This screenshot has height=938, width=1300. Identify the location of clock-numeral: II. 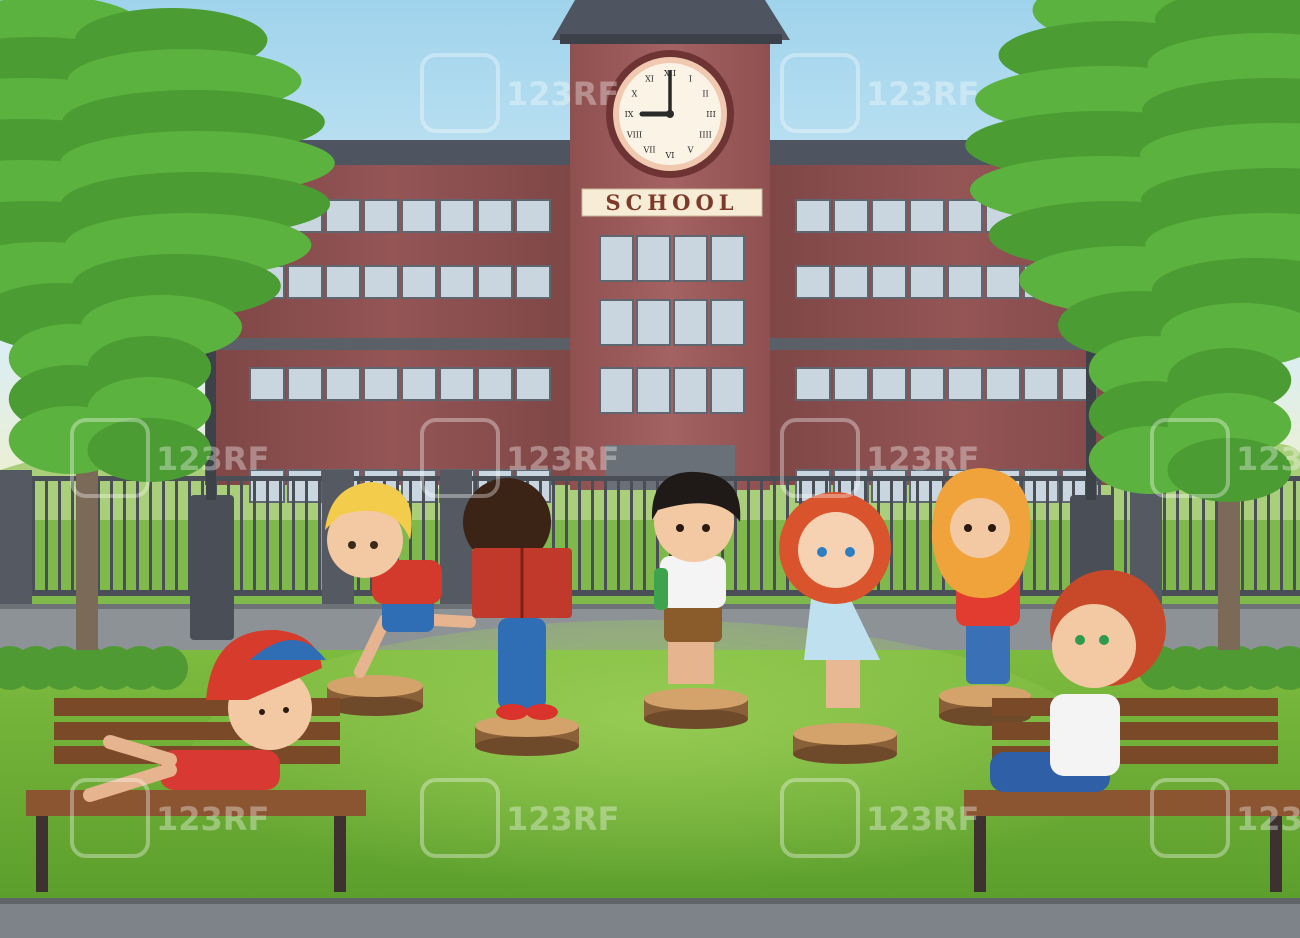
(705, 94).